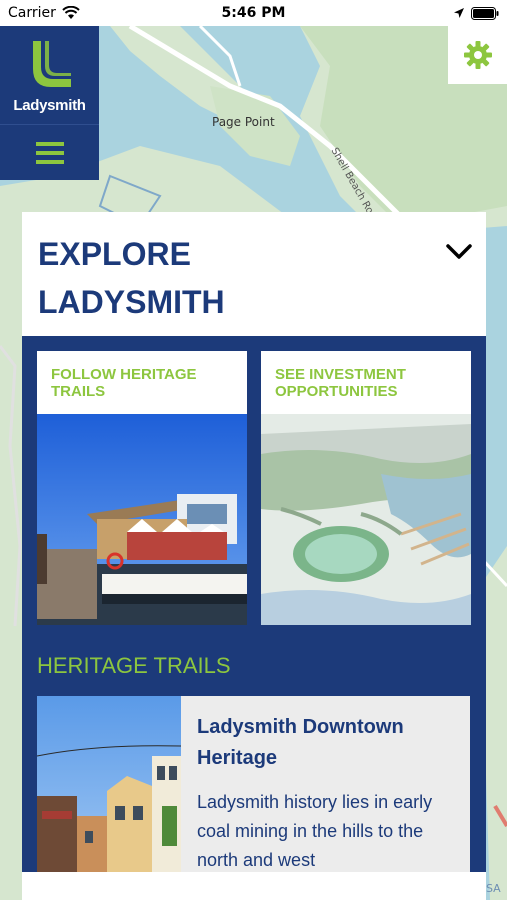  I want to click on brand-logo: Ladysmith, so click(49, 75).